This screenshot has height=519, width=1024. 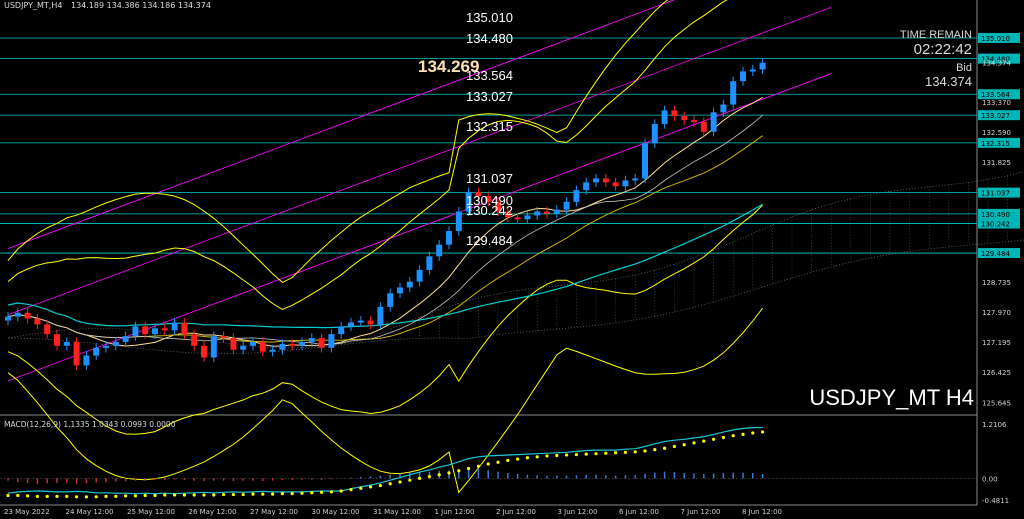 I want to click on bid-label: Bid, so click(x=964, y=68).